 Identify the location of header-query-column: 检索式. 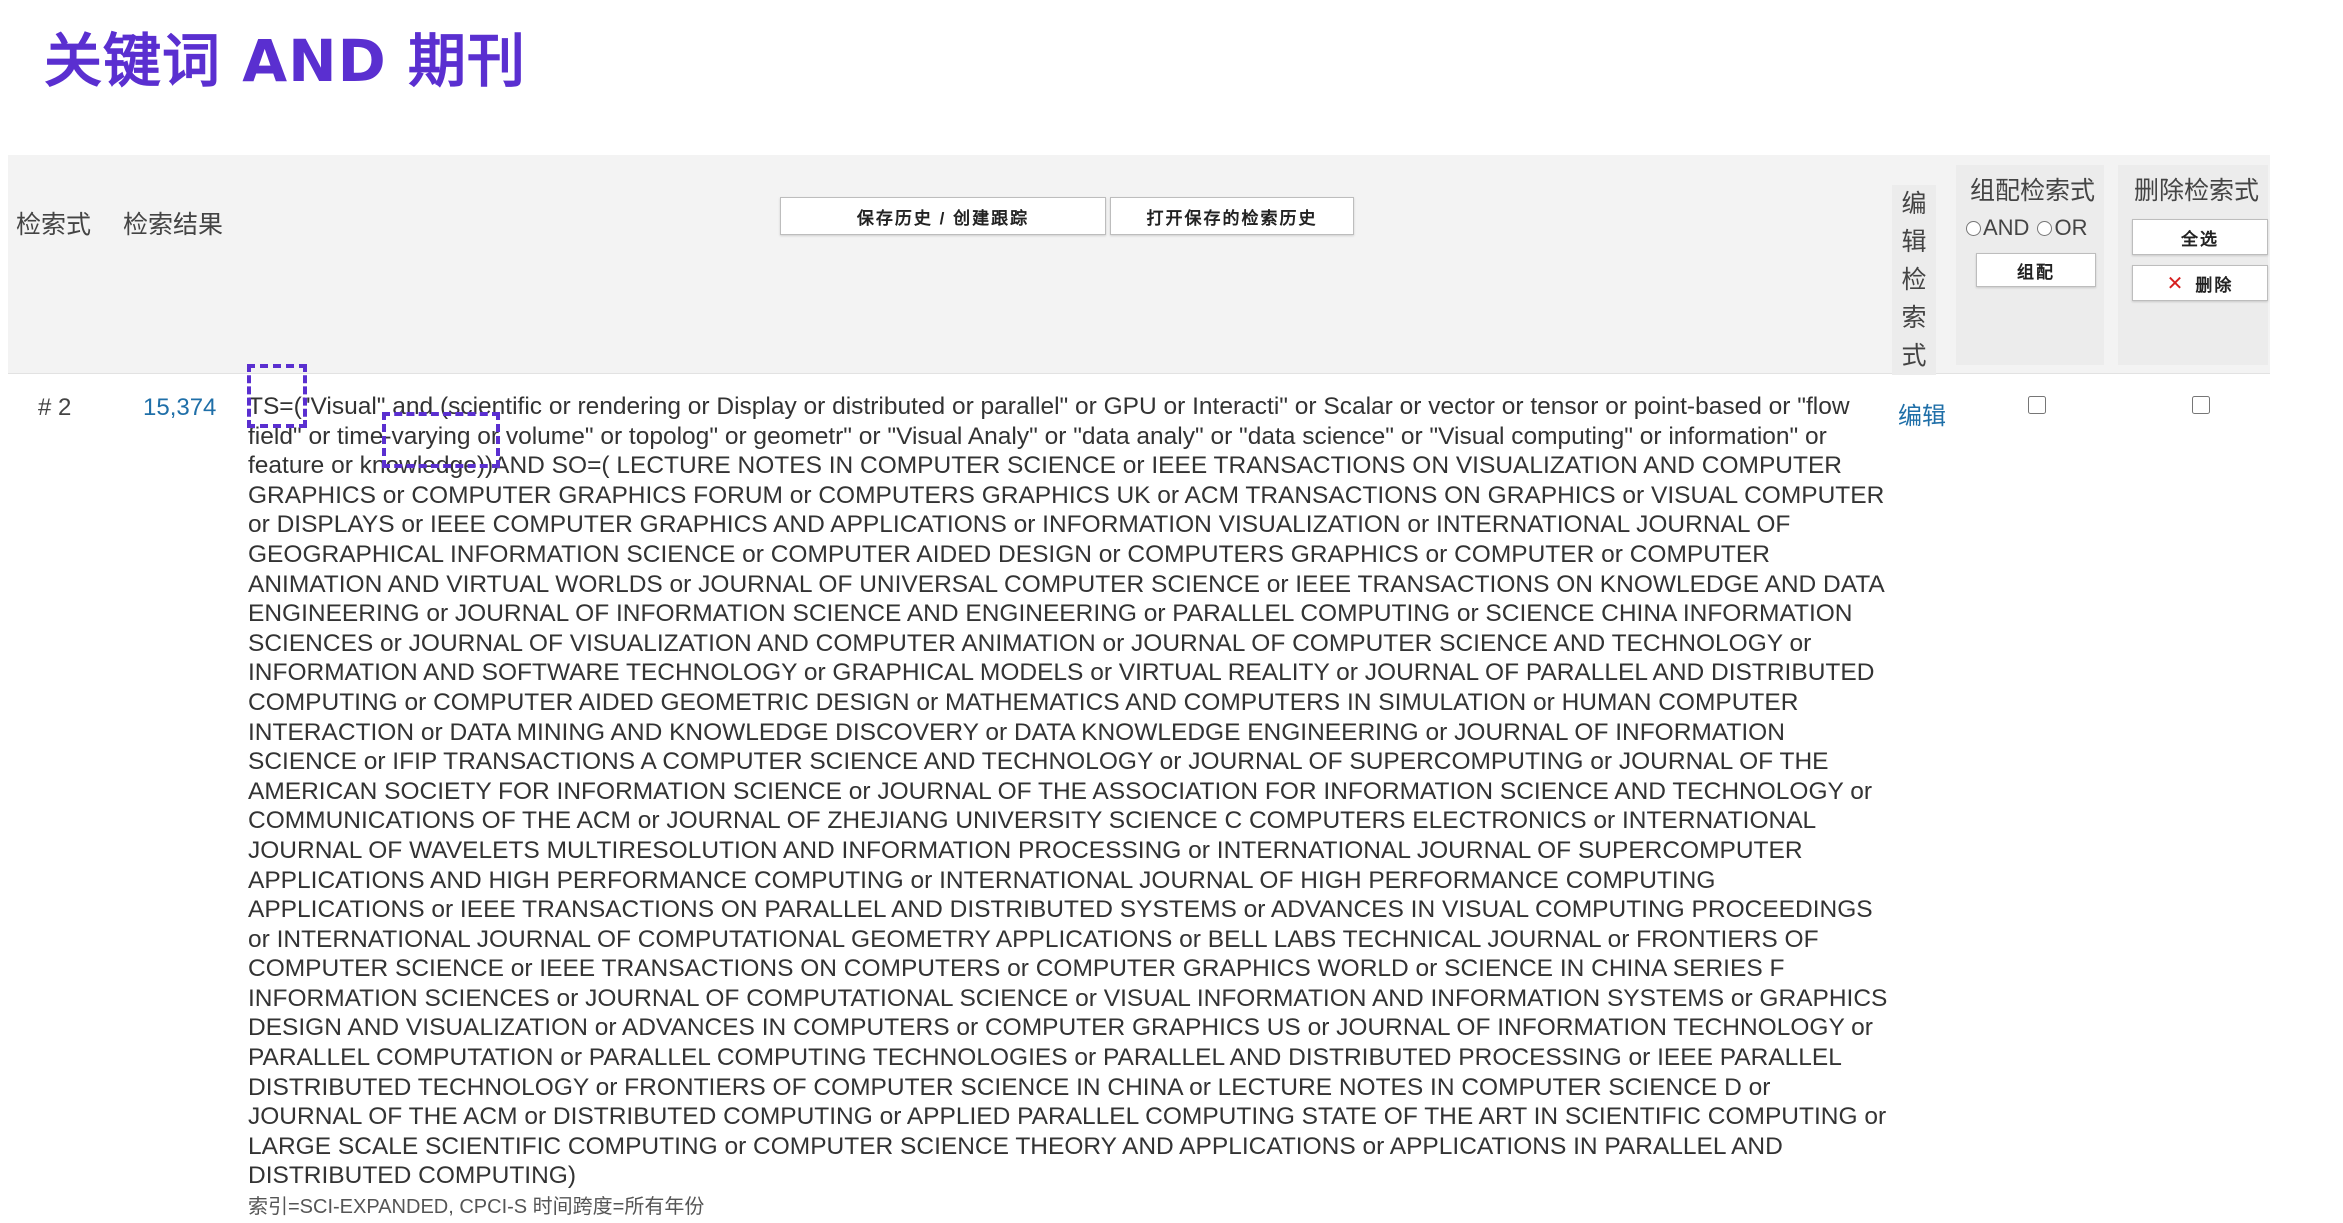
(54, 225).